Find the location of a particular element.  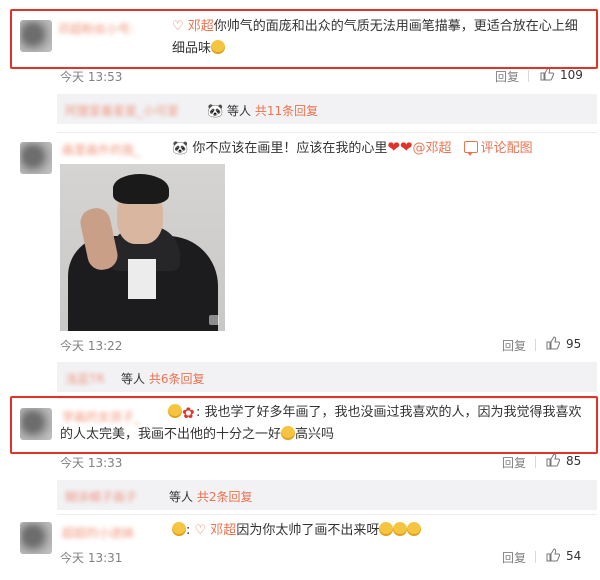

comment-username: 画里画外的我_ is located at coordinates (101, 149).